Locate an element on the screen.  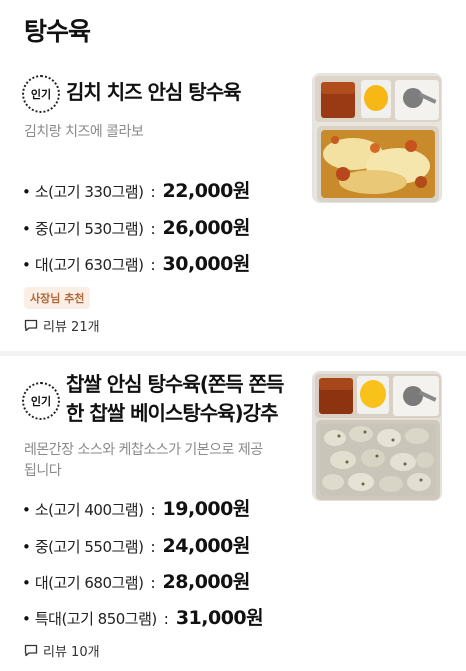
price-option-large: • 대(고기 630그램) : 30,000원 is located at coordinates (136, 262).